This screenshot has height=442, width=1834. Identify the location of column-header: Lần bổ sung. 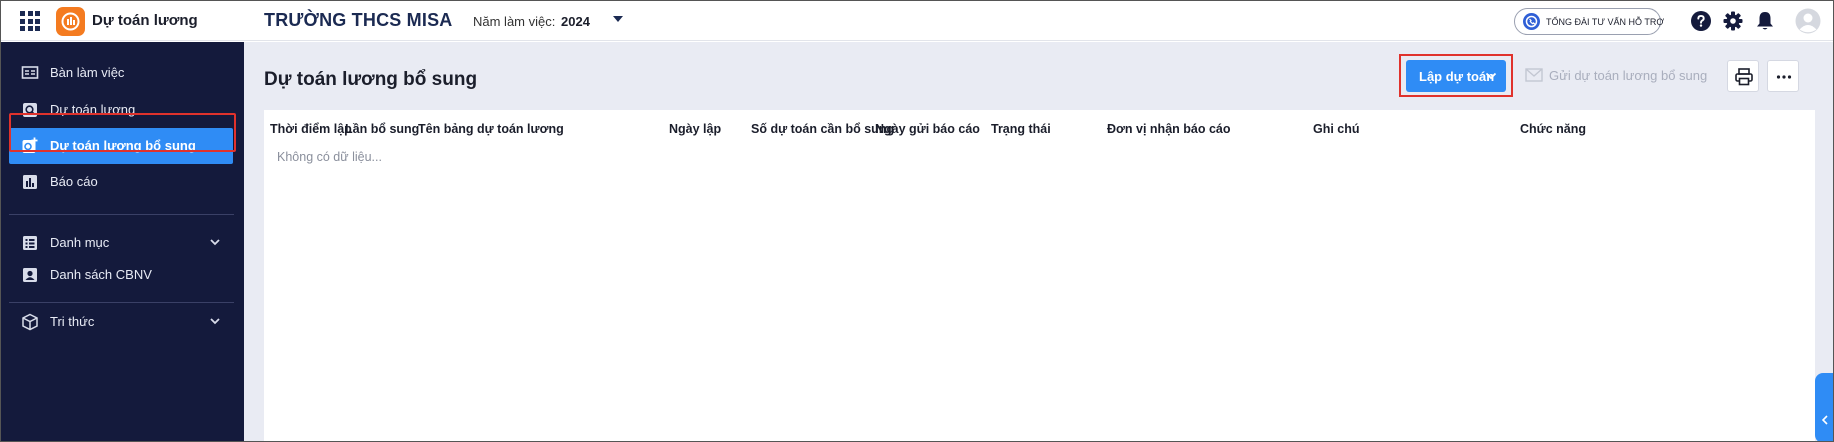
(382, 129).